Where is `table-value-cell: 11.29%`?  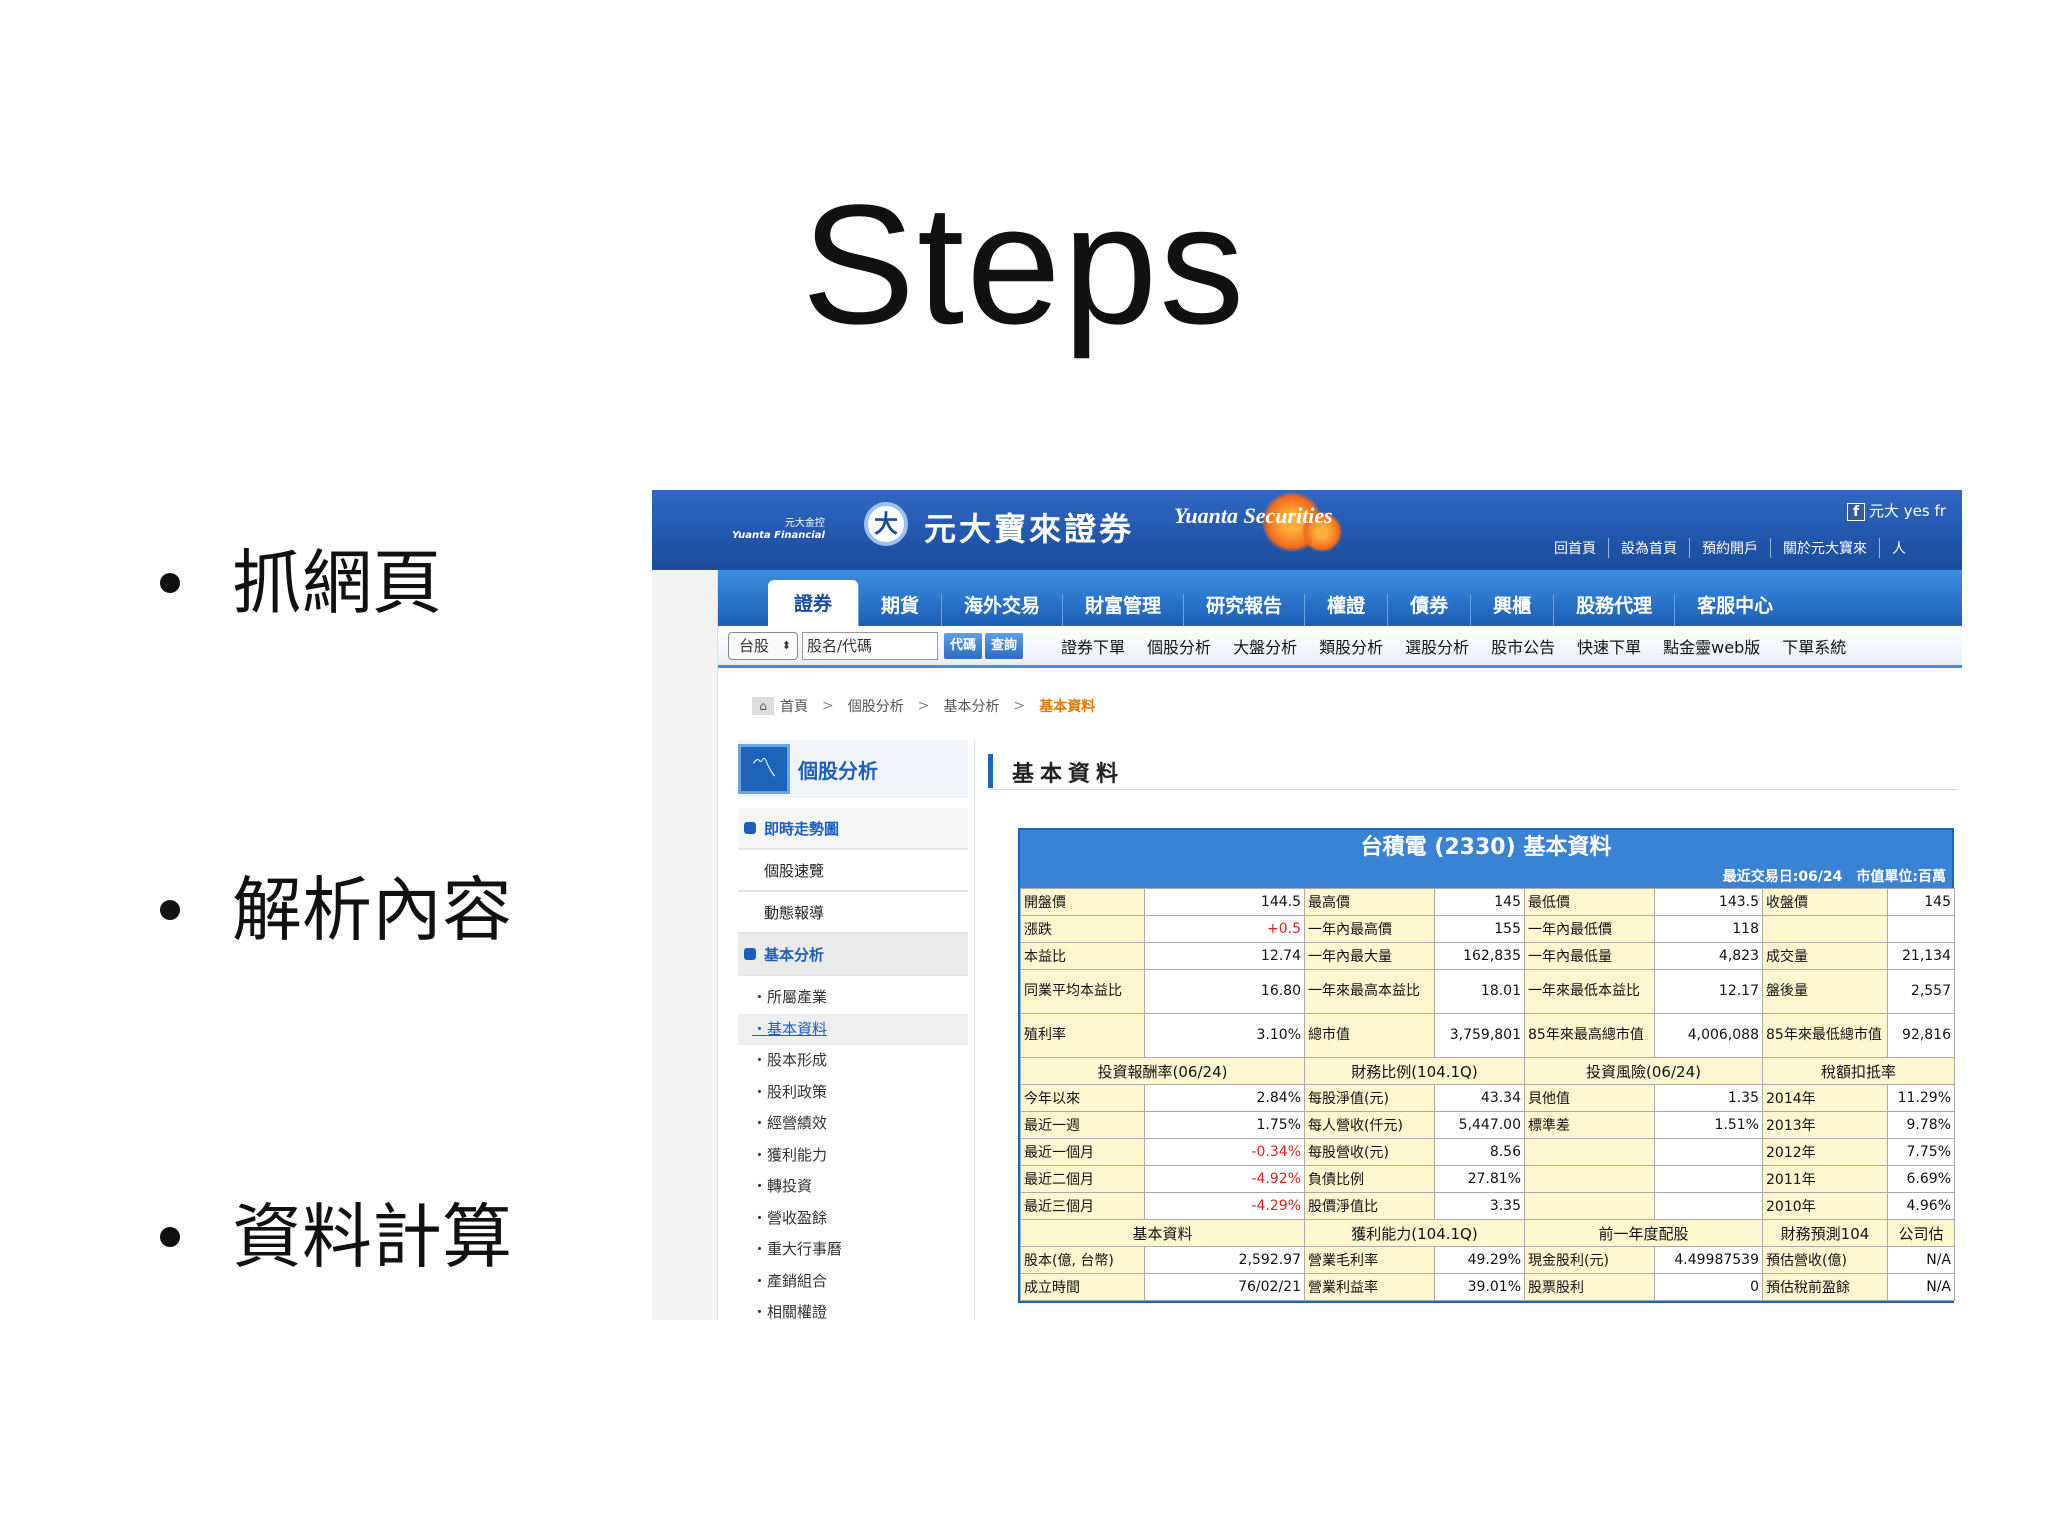
table-value-cell: 11.29% is located at coordinates (1921, 1098).